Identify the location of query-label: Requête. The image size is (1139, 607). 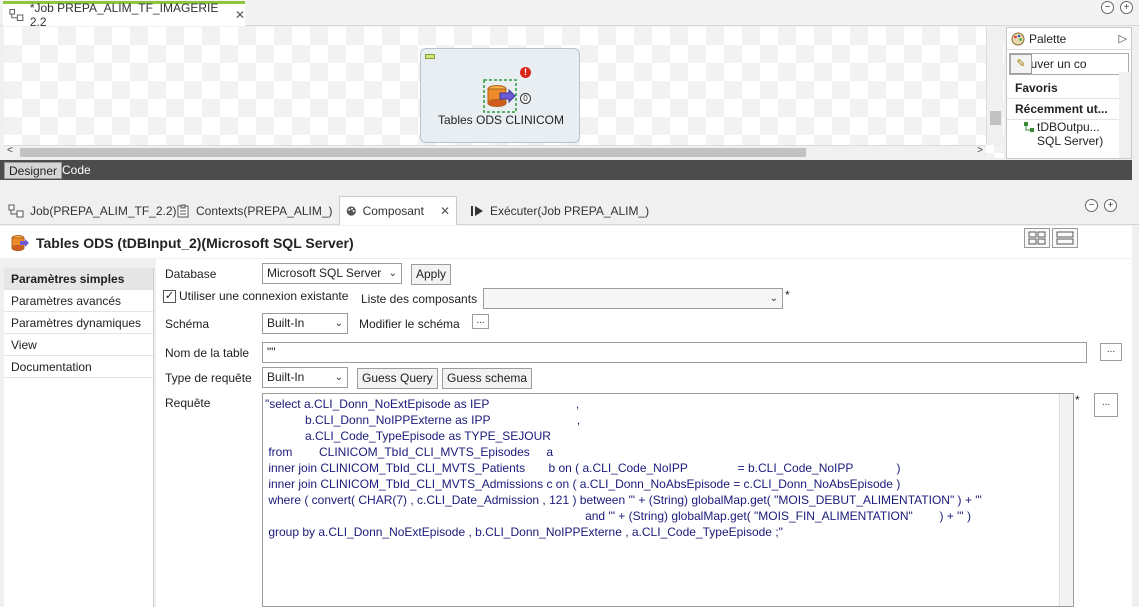
(188, 403).